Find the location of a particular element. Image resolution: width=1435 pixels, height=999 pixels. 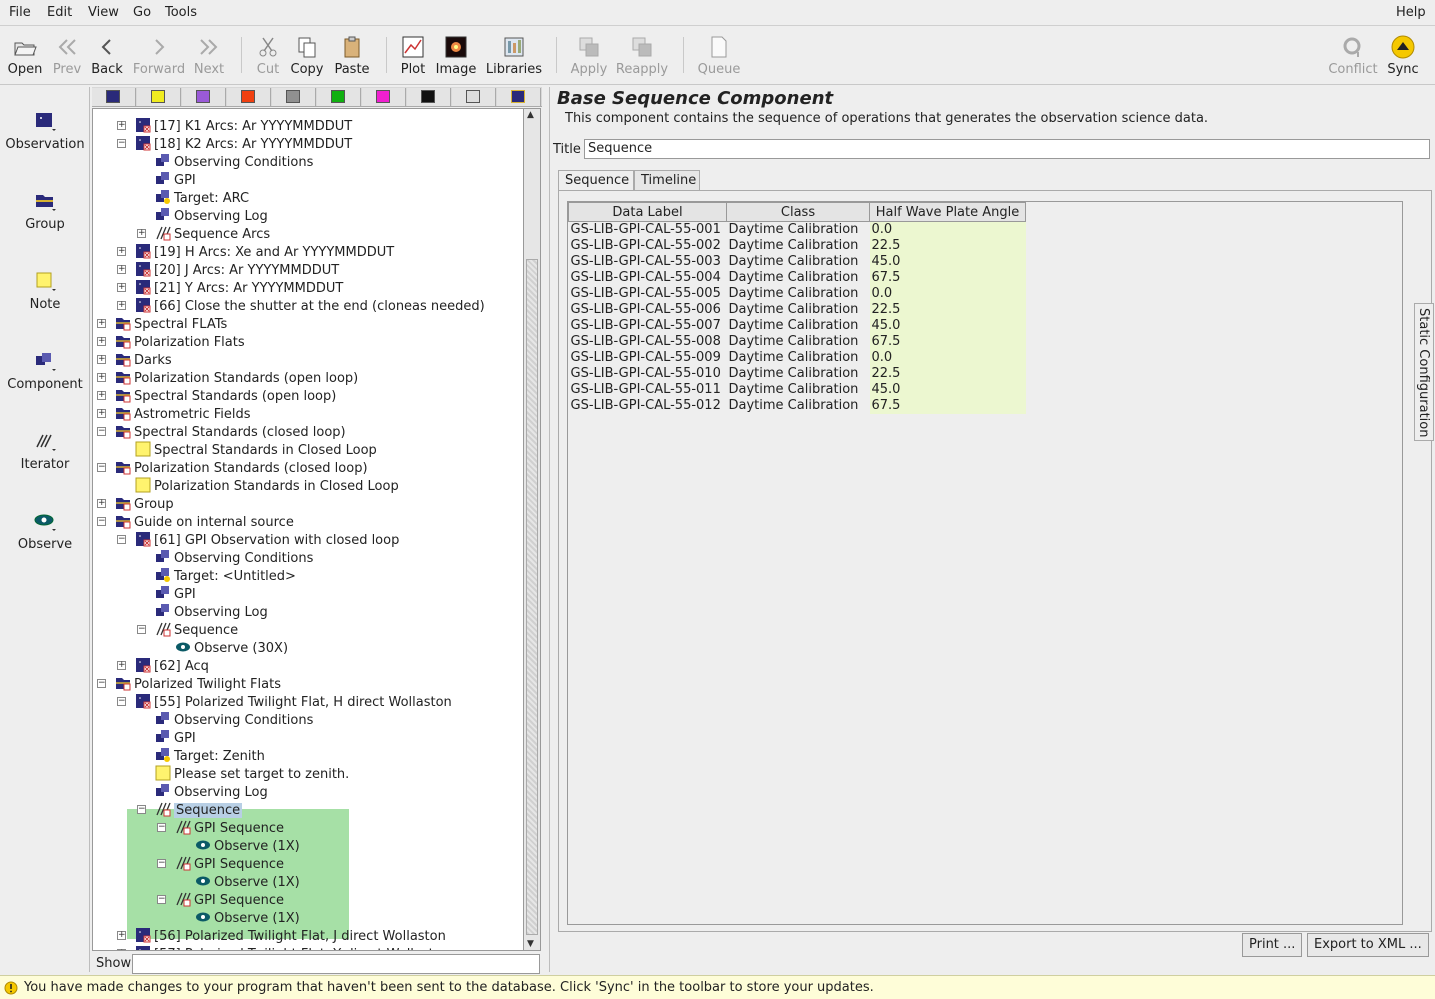

tree-node: [61] GPI Observation with closed loop is located at coordinates (267, 540).